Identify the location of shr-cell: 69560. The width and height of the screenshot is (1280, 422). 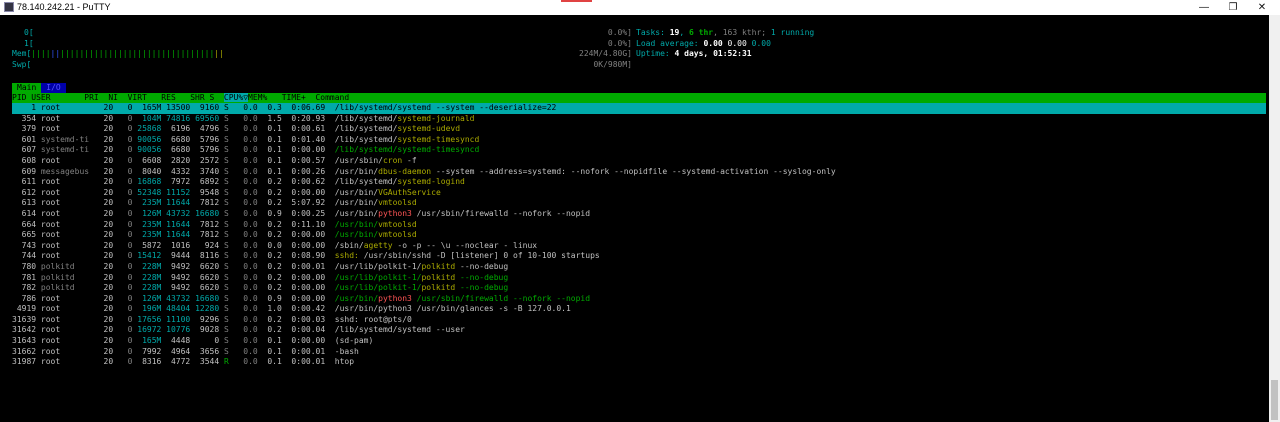
(205, 118).